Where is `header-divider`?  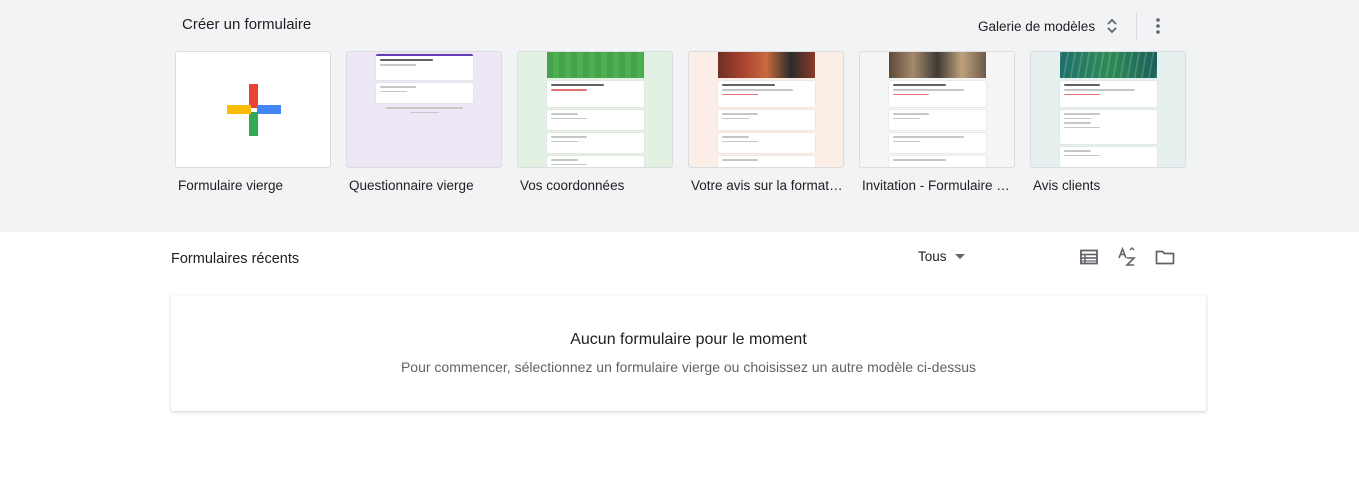
header-divider is located at coordinates (1136, 26).